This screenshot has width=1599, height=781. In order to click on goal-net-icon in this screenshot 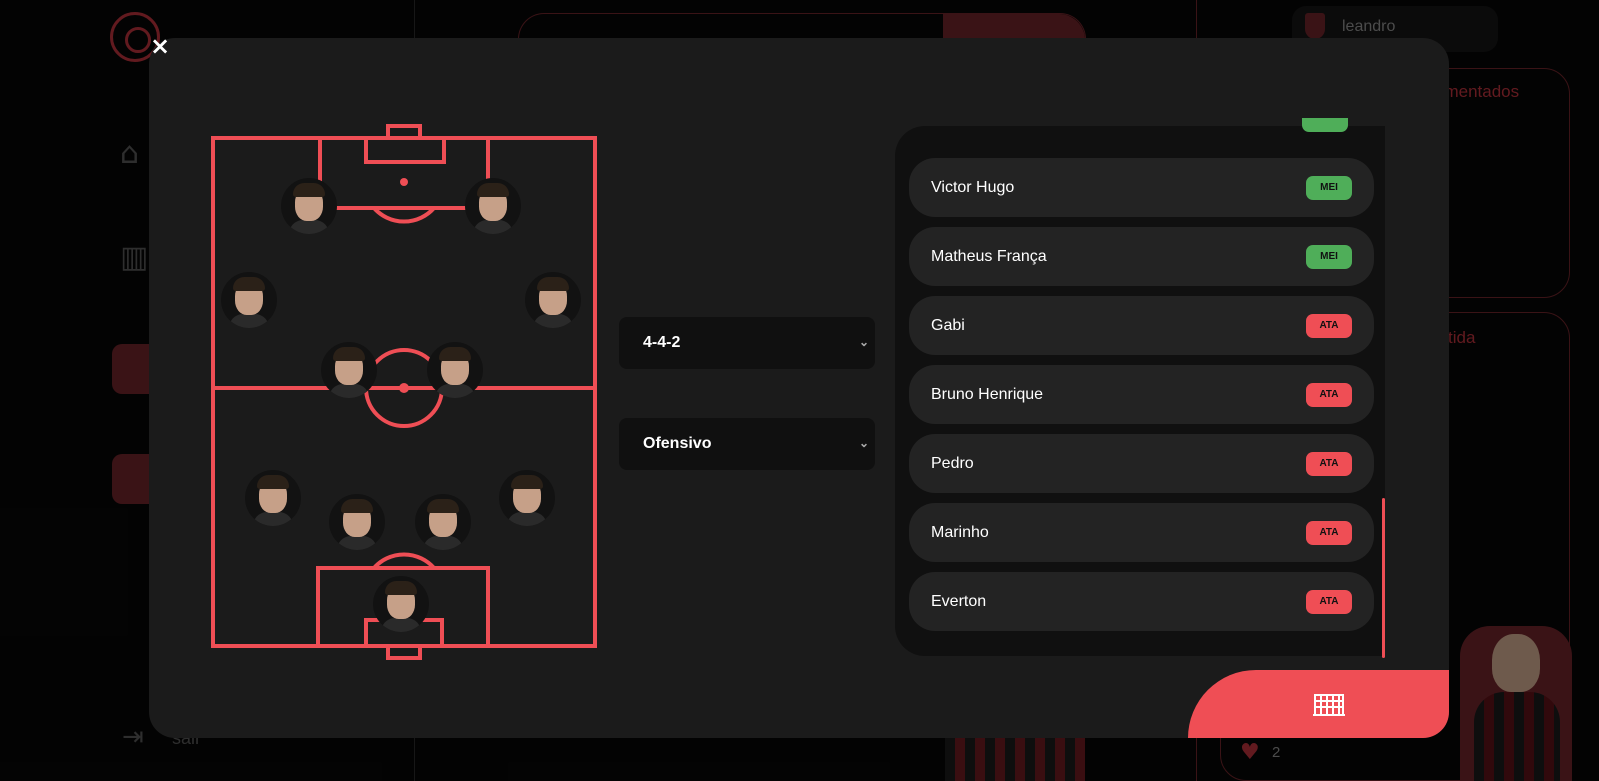, I will do `click(1328, 705)`.